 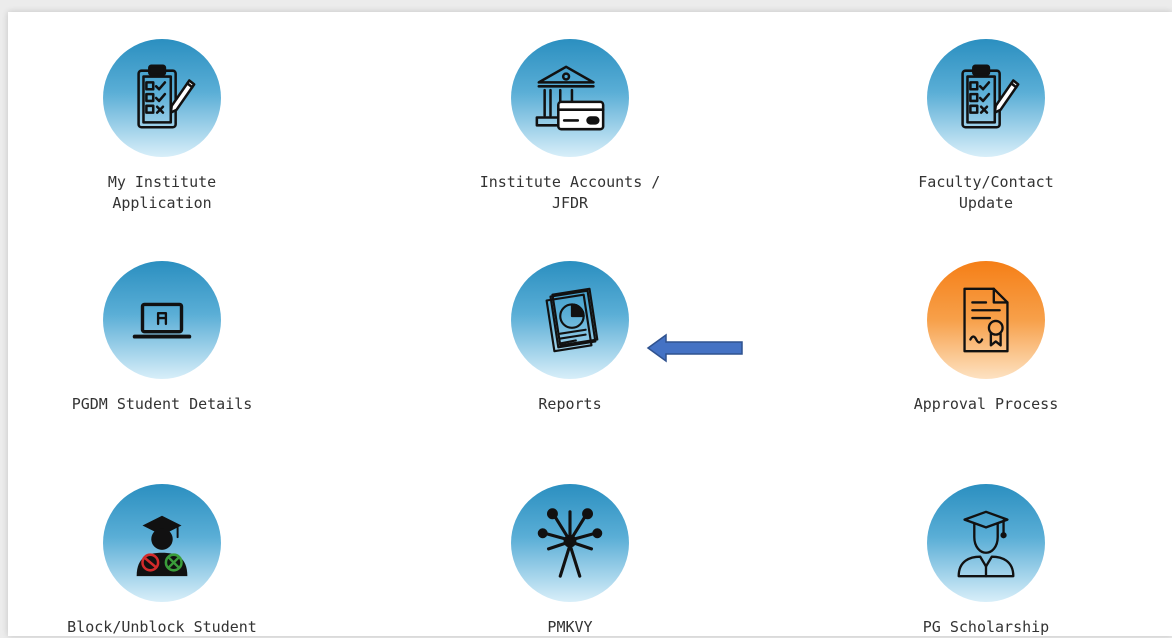 I want to click on tile-my-institute-application: My Institute Application, so click(x=162, y=126).